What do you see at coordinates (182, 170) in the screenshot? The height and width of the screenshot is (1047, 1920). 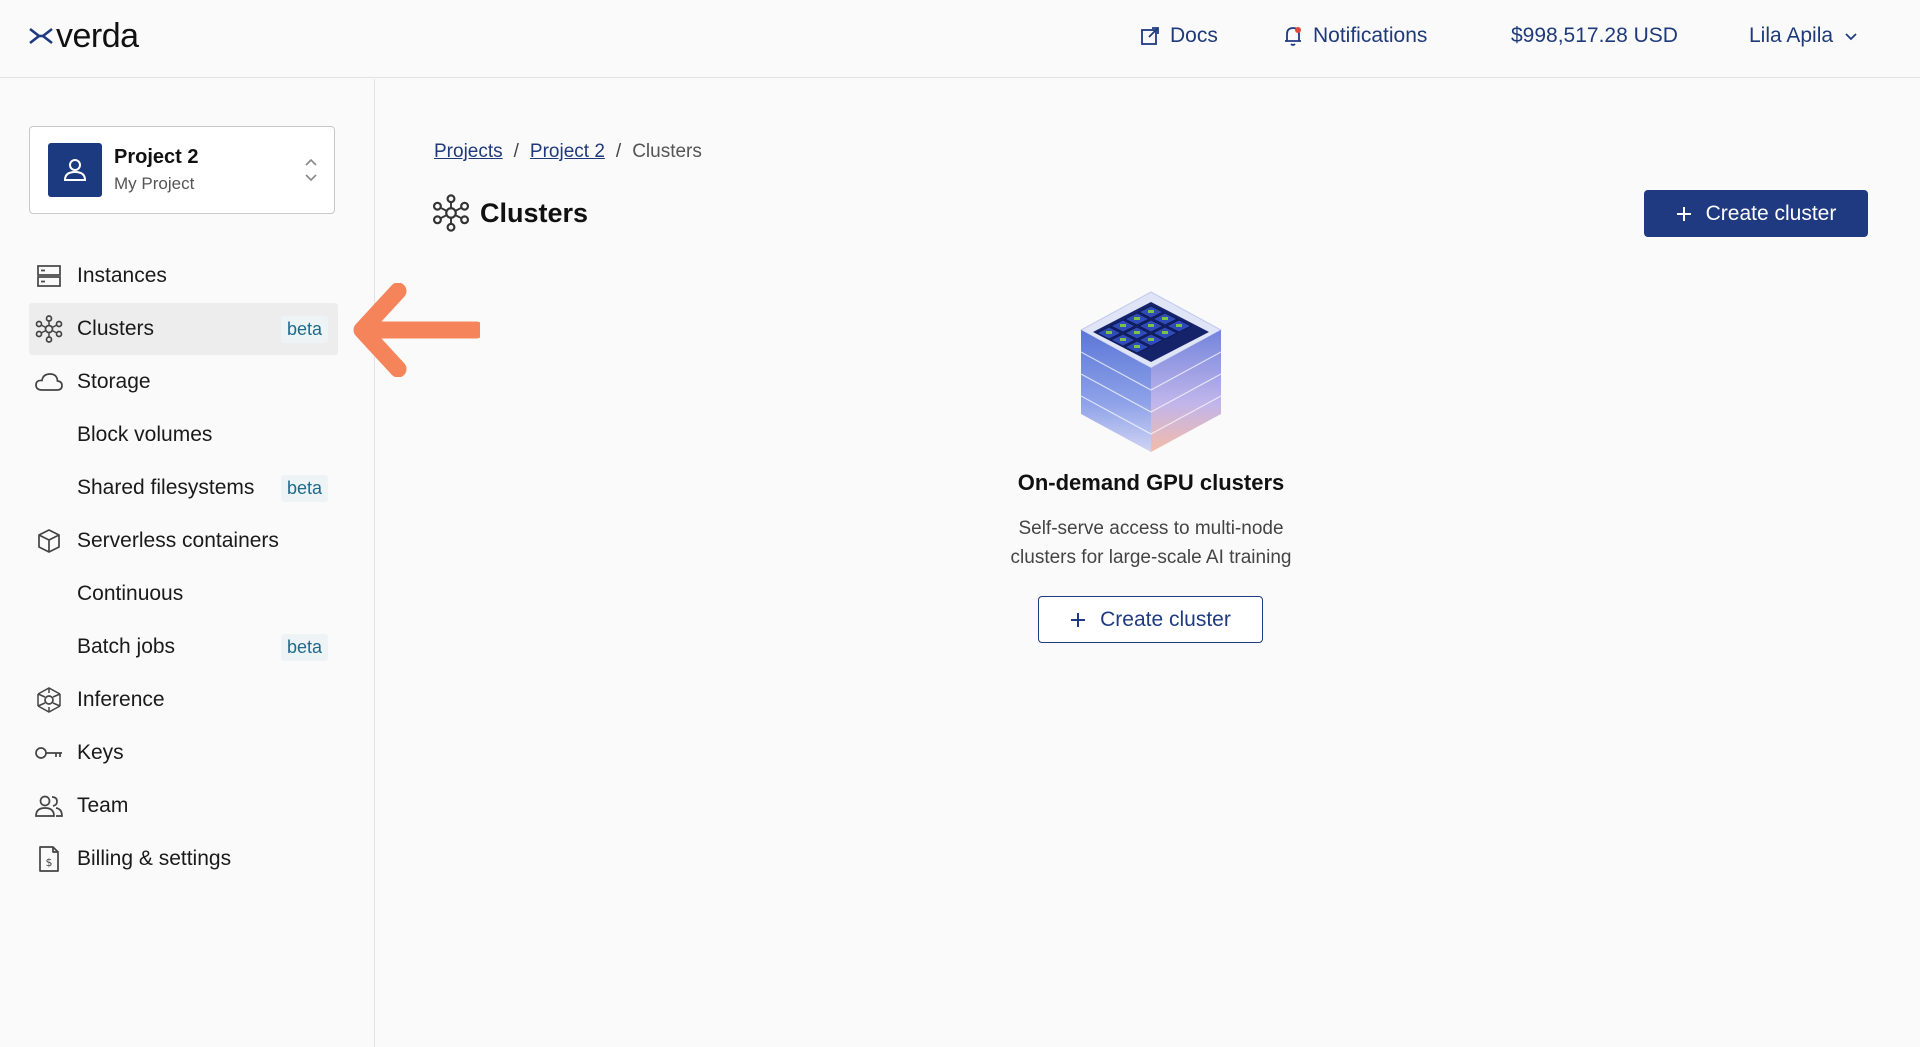 I see `project-switcher: Project 2 My Project` at bounding box center [182, 170].